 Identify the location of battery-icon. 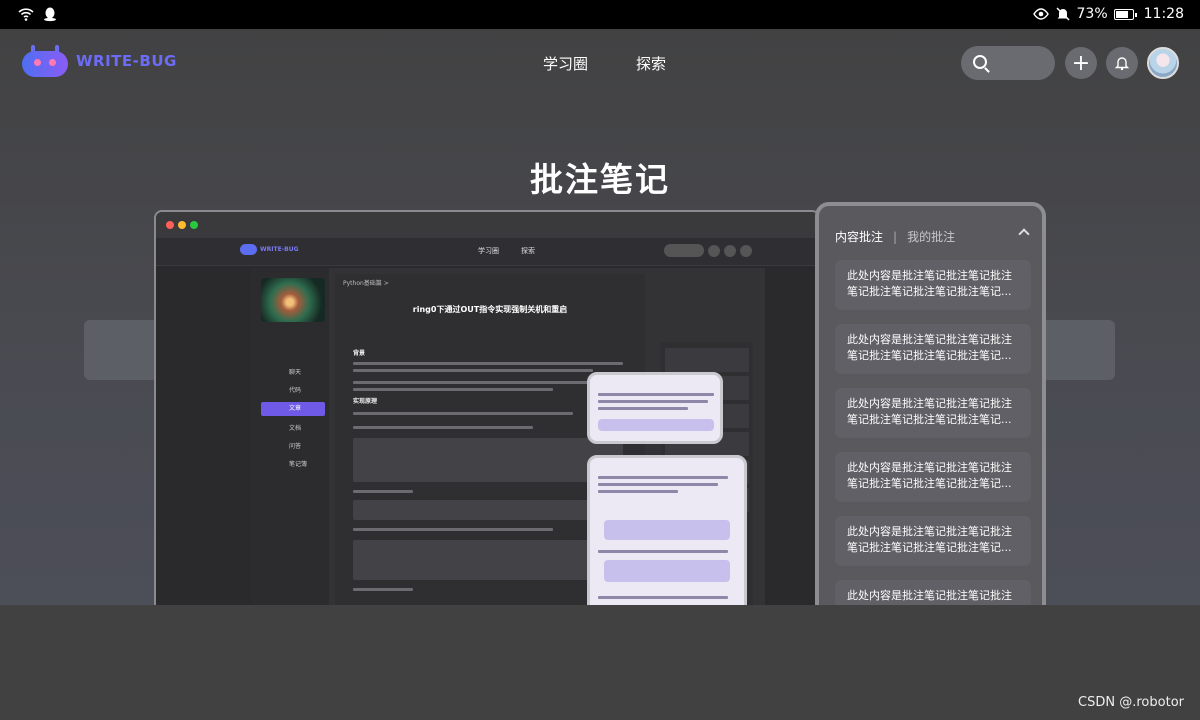
(1125, 14).